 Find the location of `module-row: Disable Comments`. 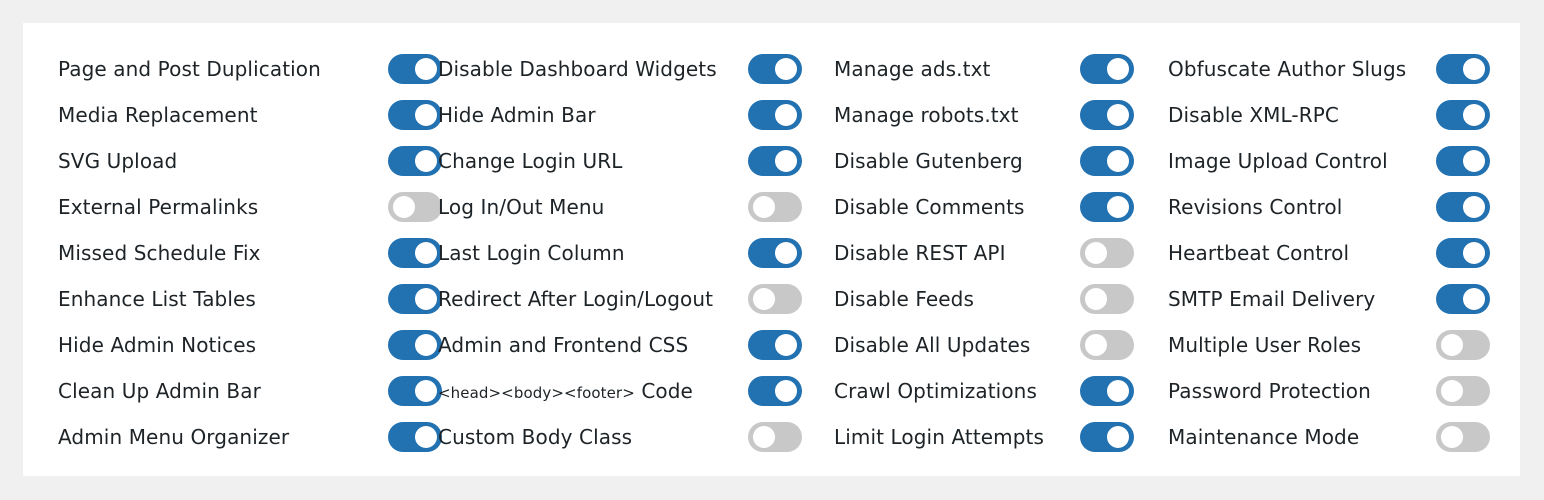

module-row: Disable Comments is located at coordinates (984, 207).